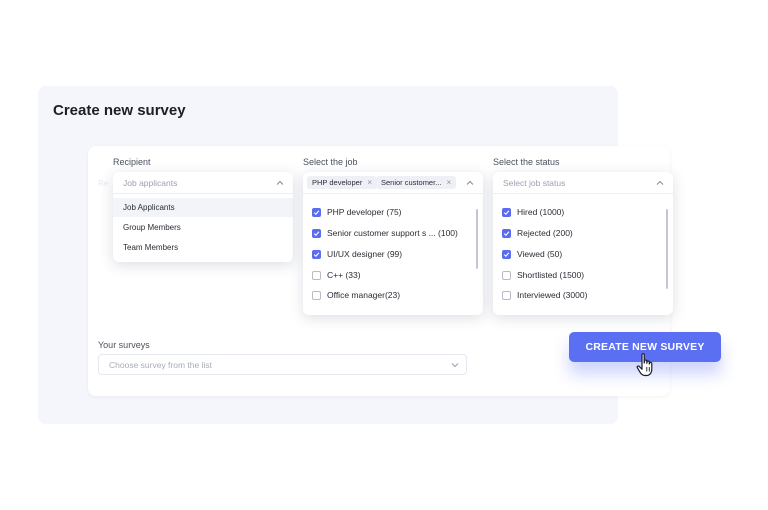 The width and height of the screenshot is (768, 510). Describe the element at coordinates (540, 254) in the screenshot. I see `checkbox-label: Viewed (50)` at that location.